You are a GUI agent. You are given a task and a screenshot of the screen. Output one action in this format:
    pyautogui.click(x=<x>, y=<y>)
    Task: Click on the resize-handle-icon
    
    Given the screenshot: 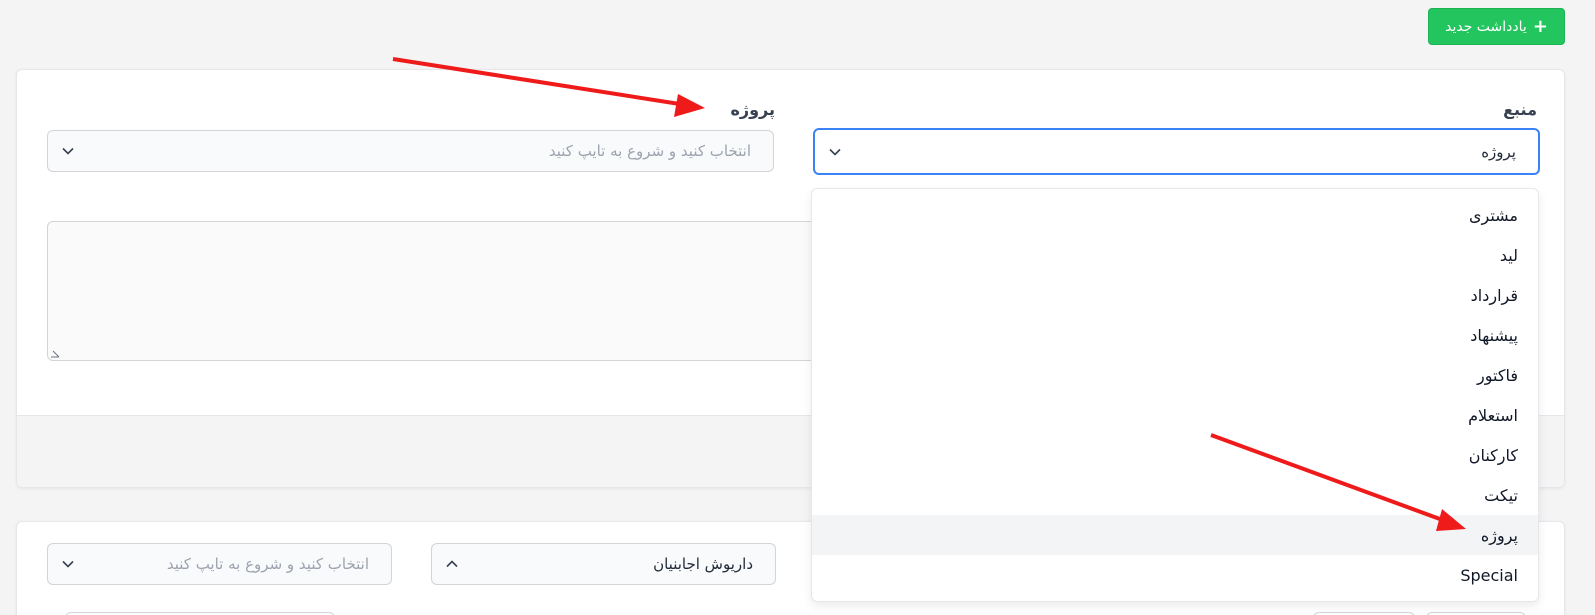 What is the action you would take?
    pyautogui.click(x=55, y=353)
    